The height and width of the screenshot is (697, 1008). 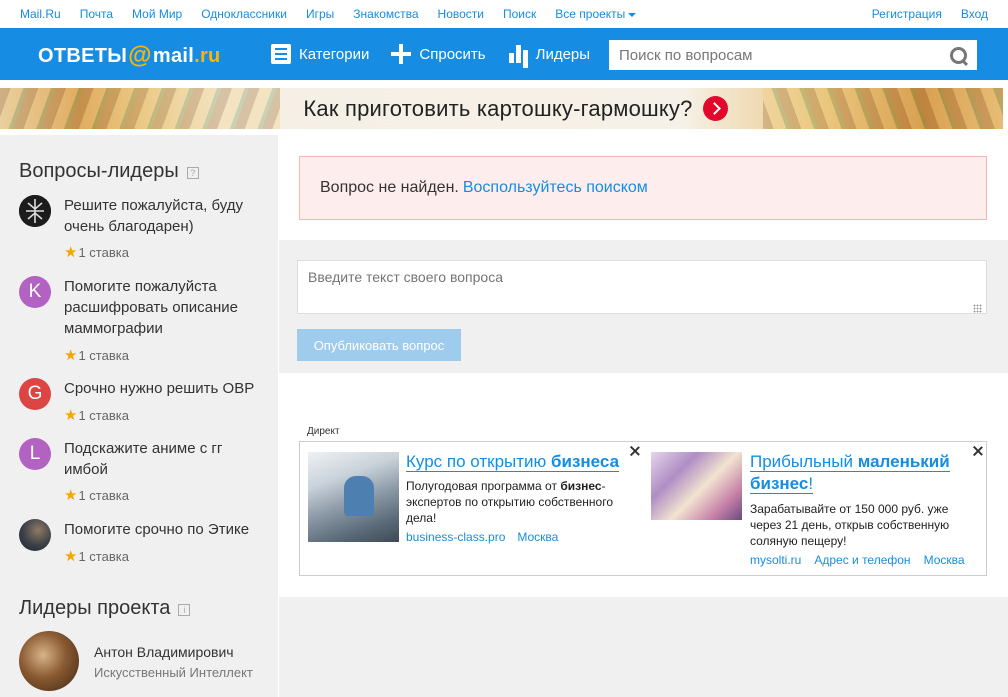 I want to click on list-item: L Подскажите аниме с гг имбой ★ 1 ставка, so click(x=144, y=473).